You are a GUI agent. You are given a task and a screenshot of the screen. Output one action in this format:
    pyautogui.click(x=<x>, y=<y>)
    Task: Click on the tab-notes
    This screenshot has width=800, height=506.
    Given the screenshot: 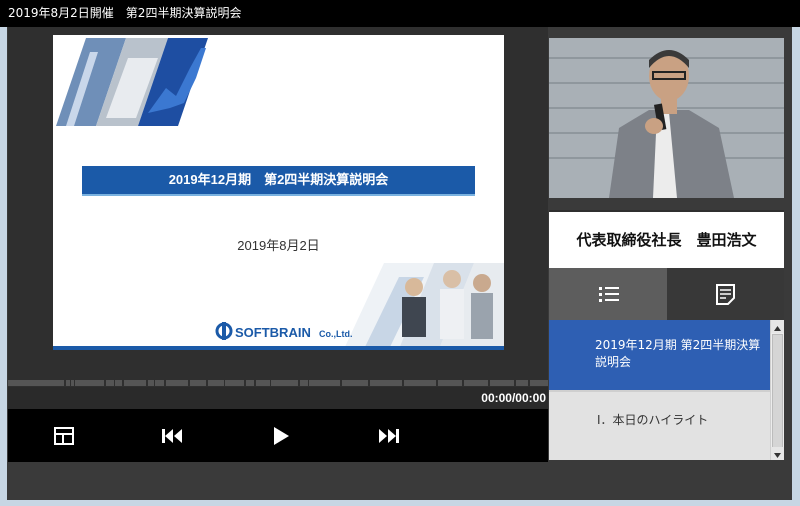 What is the action you would take?
    pyautogui.click(x=725, y=294)
    